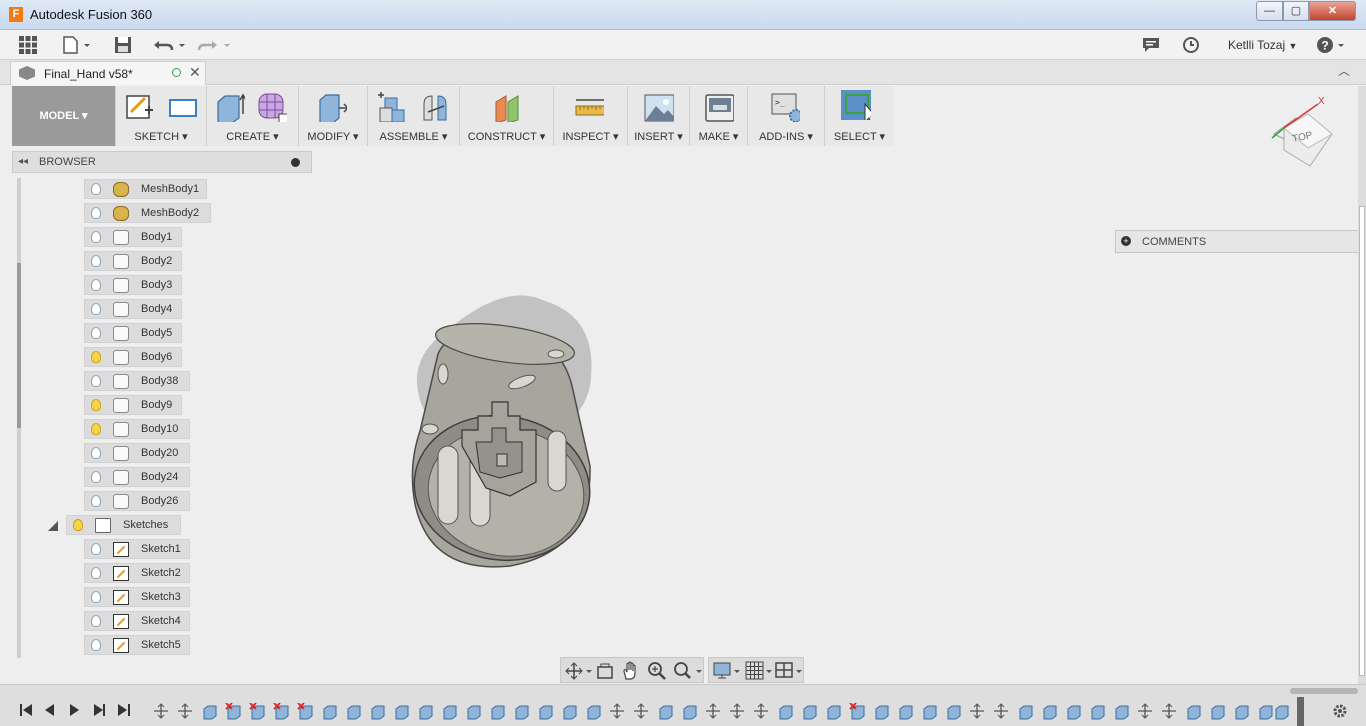 The image size is (1366, 726). What do you see at coordinates (1126, 241) in the screenshot?
I see `add-comment-plus-icon: +` at bounding box center [1126, 241].